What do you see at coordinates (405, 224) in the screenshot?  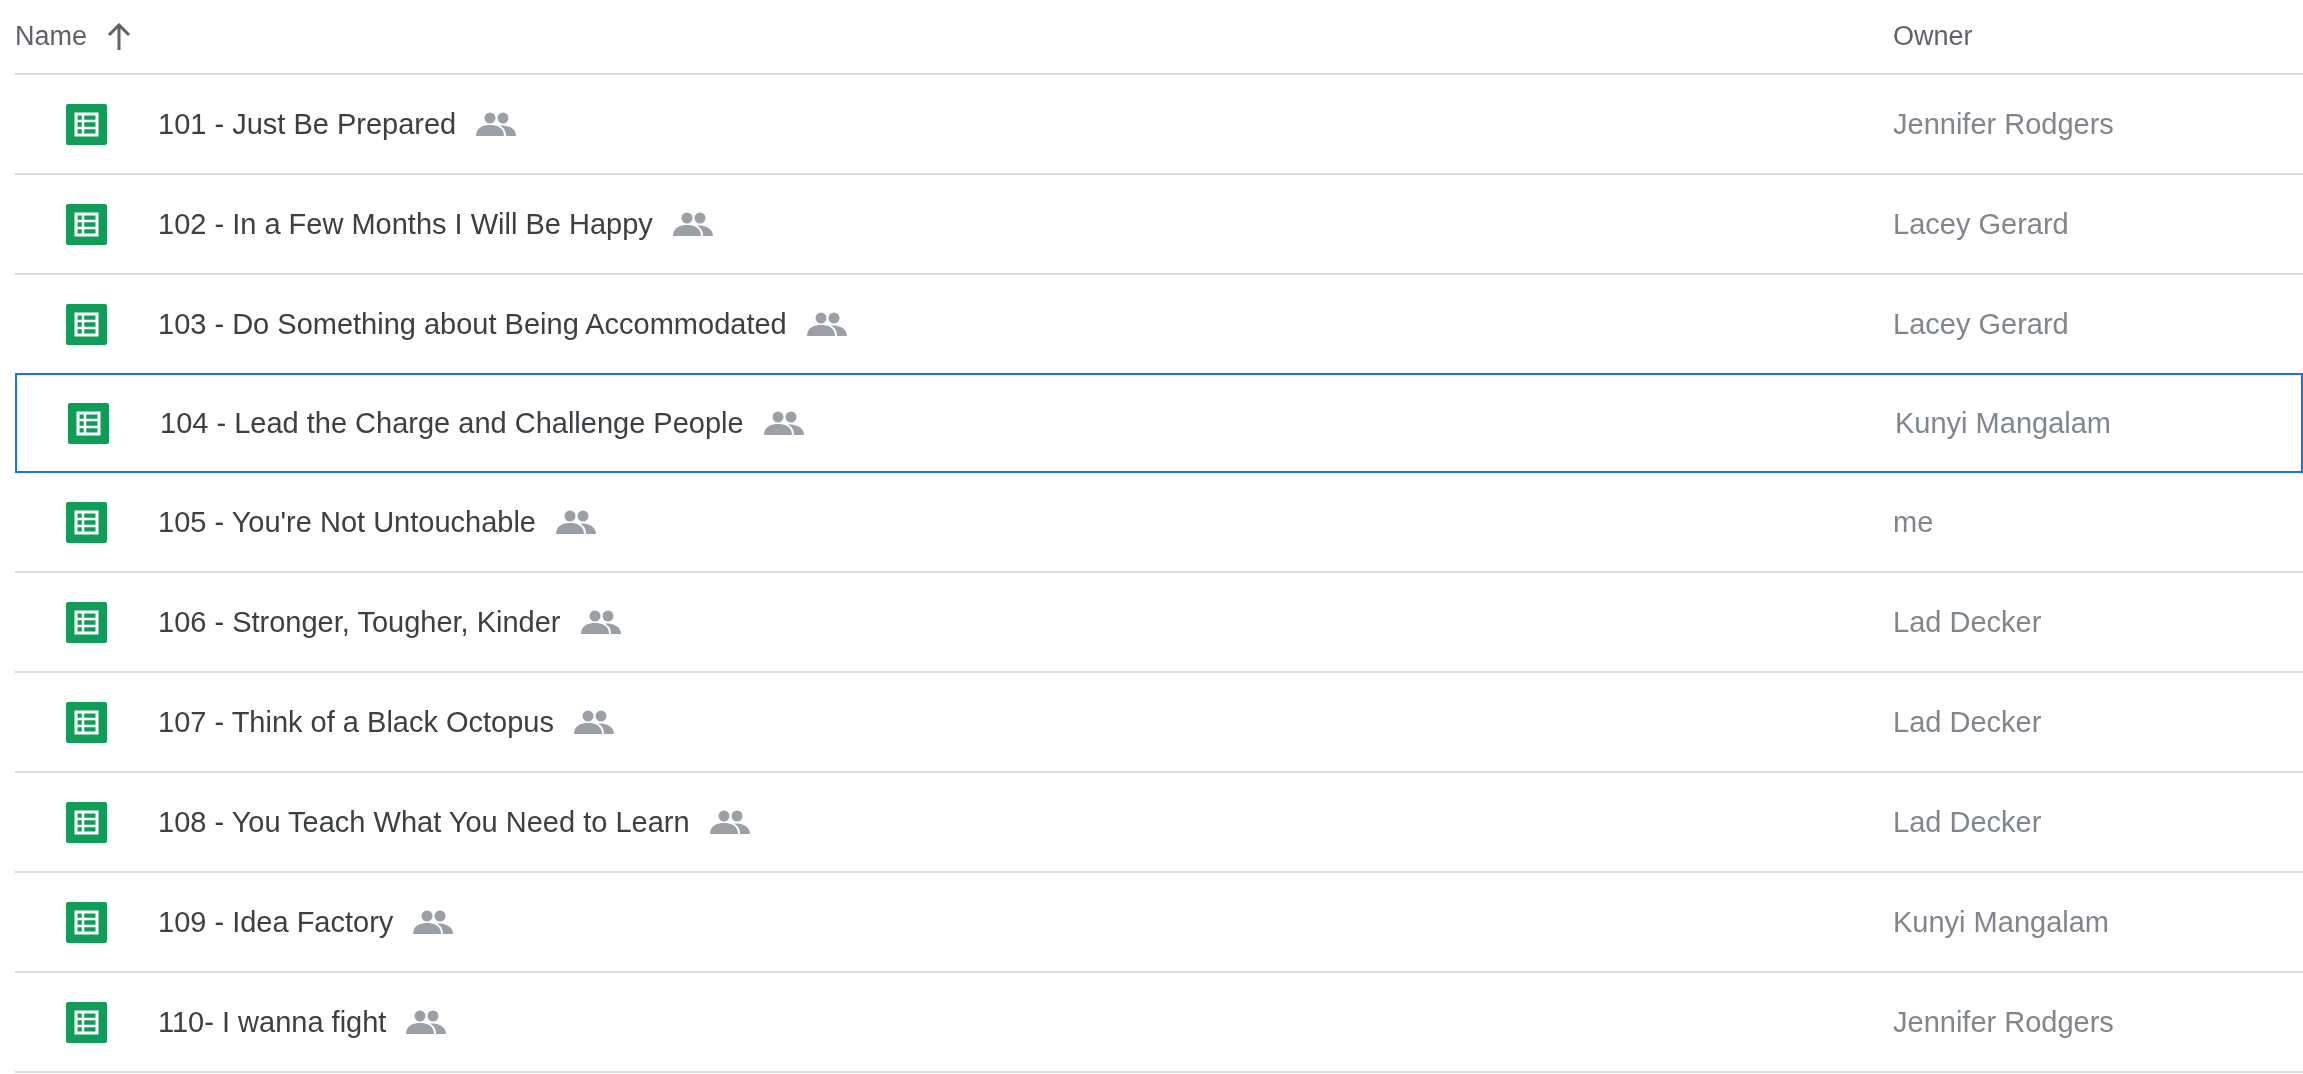 I see `file-name: 102 - In a Few Months I Will Be Happy` at bounding box center [405, 224].